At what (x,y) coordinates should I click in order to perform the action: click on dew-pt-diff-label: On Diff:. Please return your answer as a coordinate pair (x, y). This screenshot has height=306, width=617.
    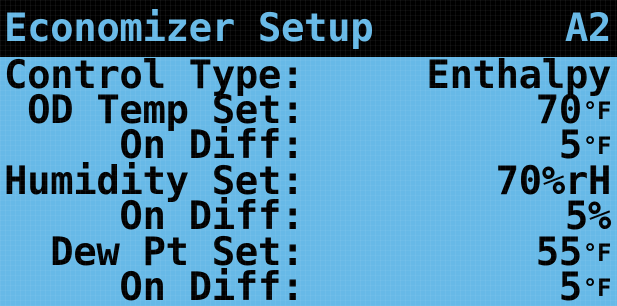
    Looking at the image, I should click on (154, 285).